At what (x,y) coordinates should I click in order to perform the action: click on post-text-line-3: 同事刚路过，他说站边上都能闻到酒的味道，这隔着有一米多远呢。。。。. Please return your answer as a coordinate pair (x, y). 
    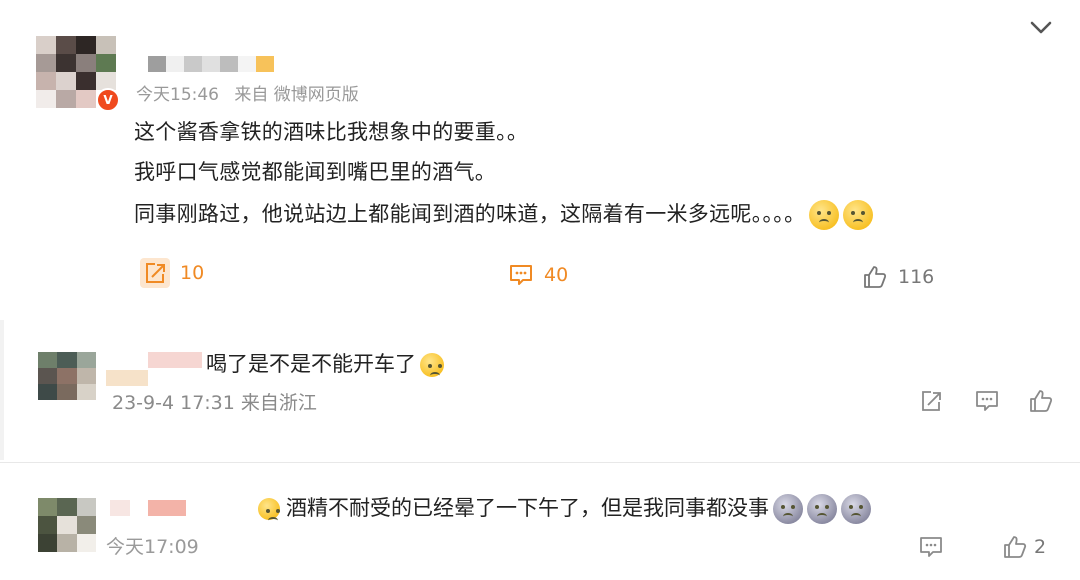
    Looking at the image, I should click on (504, 214).